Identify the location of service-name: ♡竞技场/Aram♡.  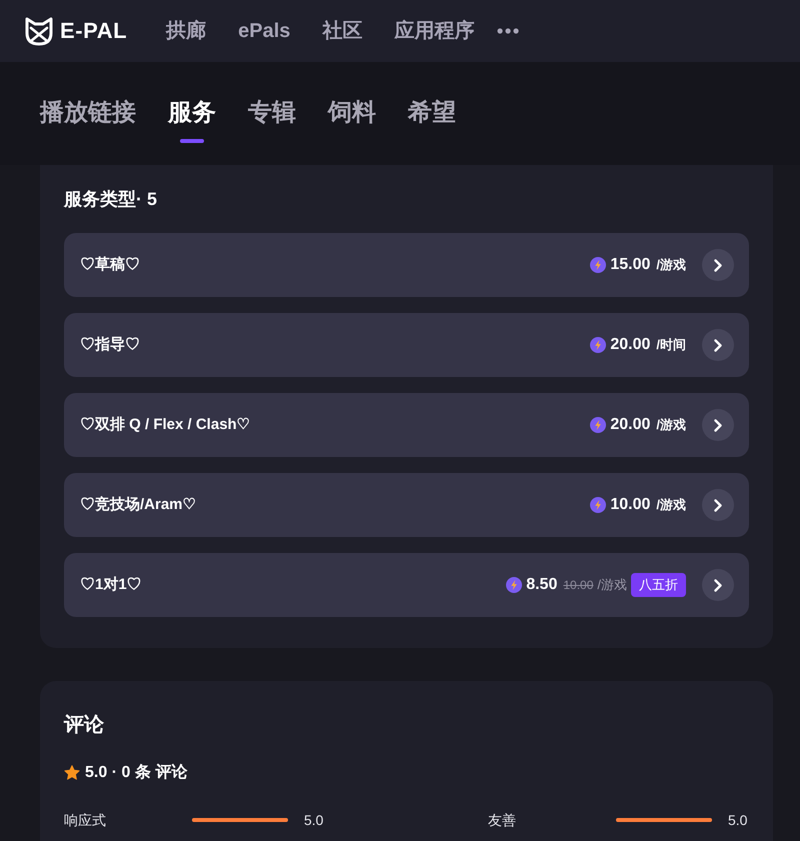
(138, 504).